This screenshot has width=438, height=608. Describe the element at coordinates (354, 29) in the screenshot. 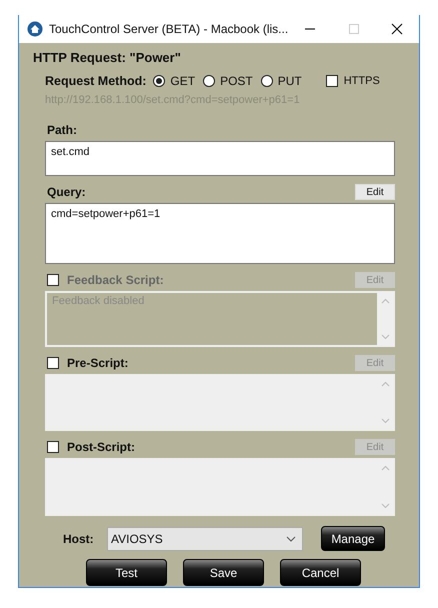

I see `maximize-icon` at that location.